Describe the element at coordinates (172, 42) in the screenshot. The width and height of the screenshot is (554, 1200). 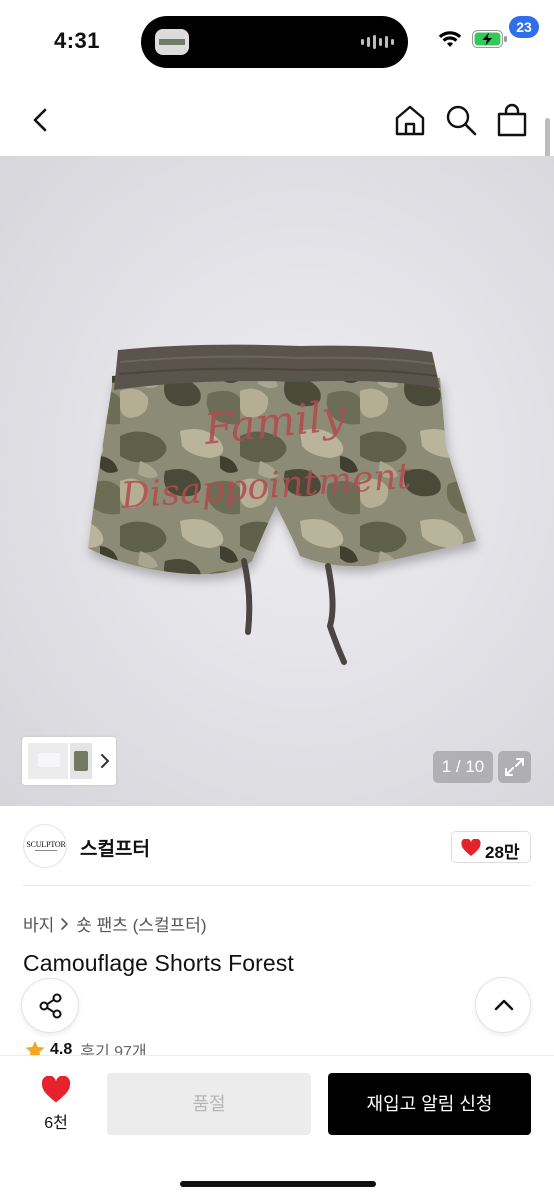
I see `now-playing-artwork` at that location.